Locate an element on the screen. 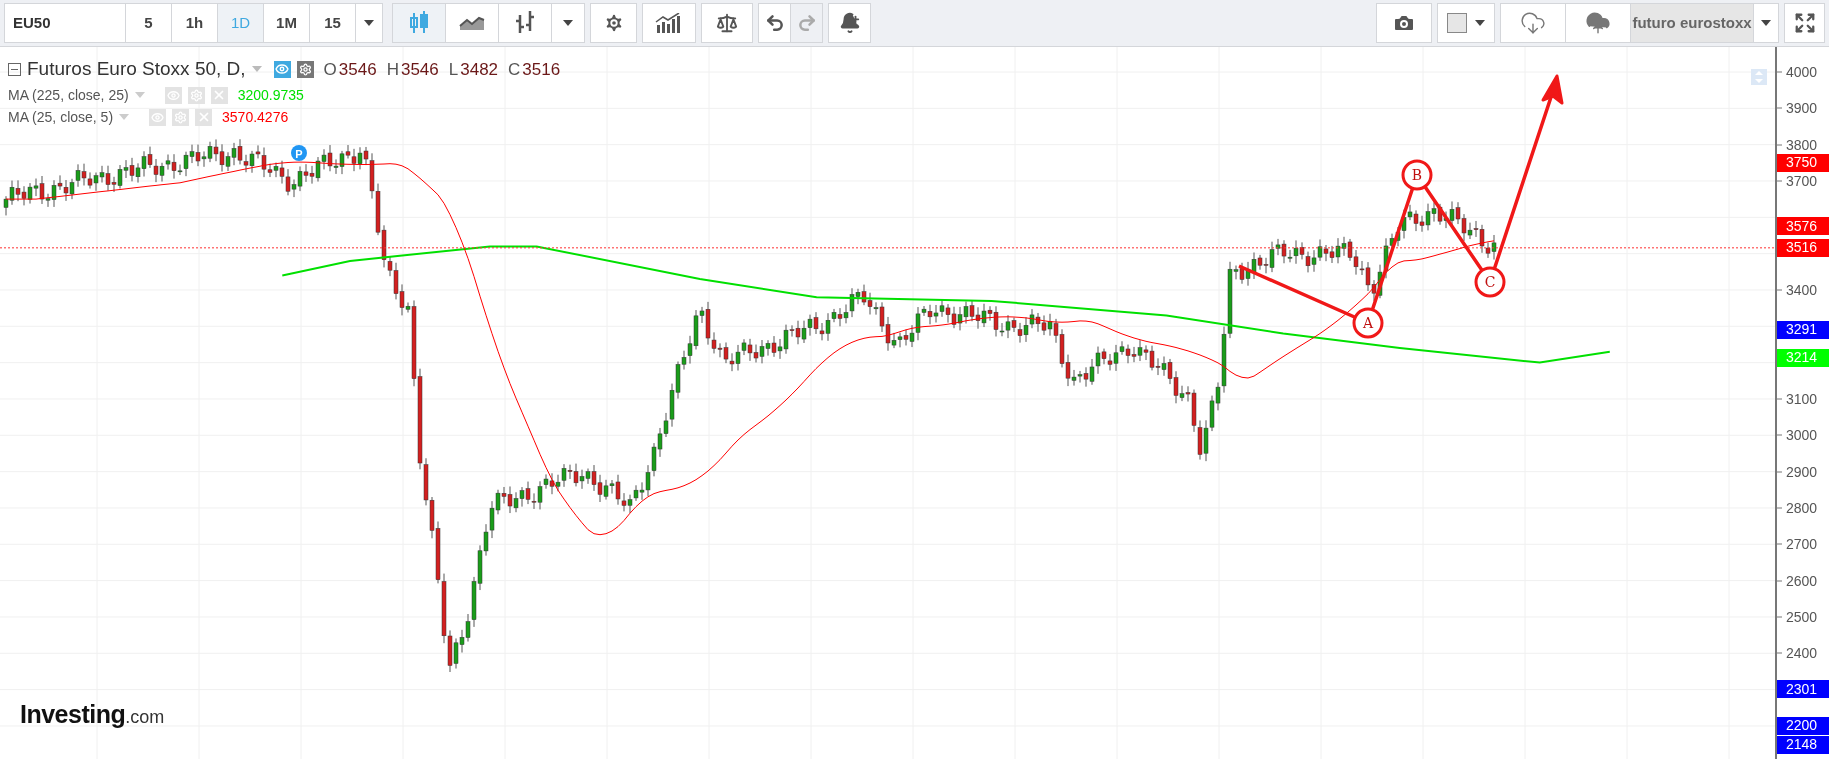  indicator-name: MA (225, close, 25) is located at coordinates (68, 95).